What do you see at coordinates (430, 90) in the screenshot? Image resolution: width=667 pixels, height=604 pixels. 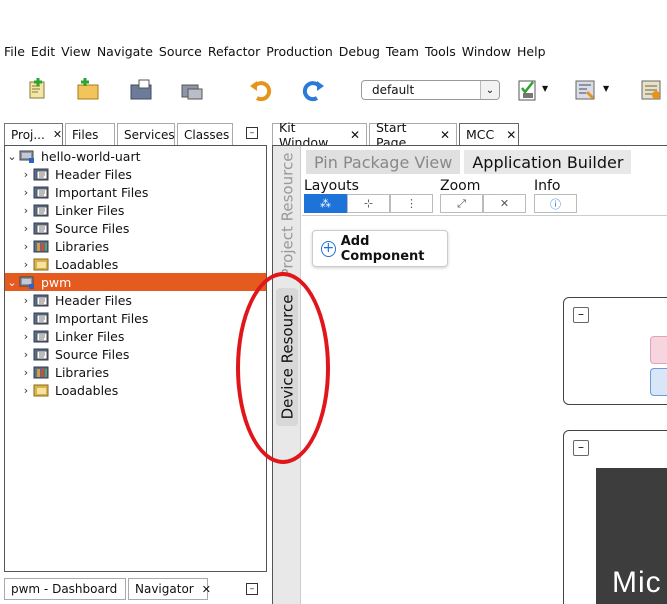 I see `configuration-select: default ⌄` at bounding box center [430, 90].